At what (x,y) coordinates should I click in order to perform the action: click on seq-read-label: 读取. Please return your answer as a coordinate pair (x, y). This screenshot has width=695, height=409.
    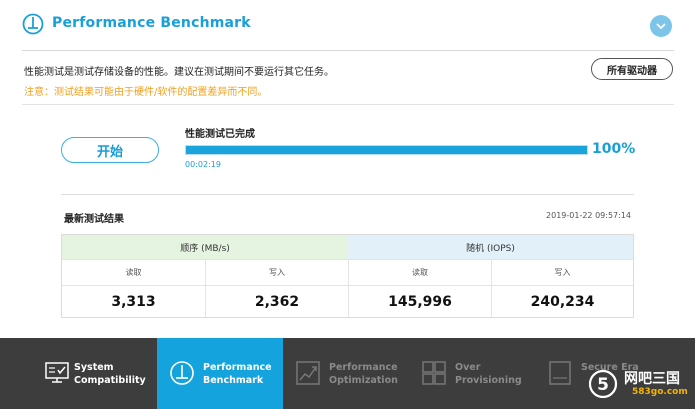
    Looking at the image, I should click on (133, 272).